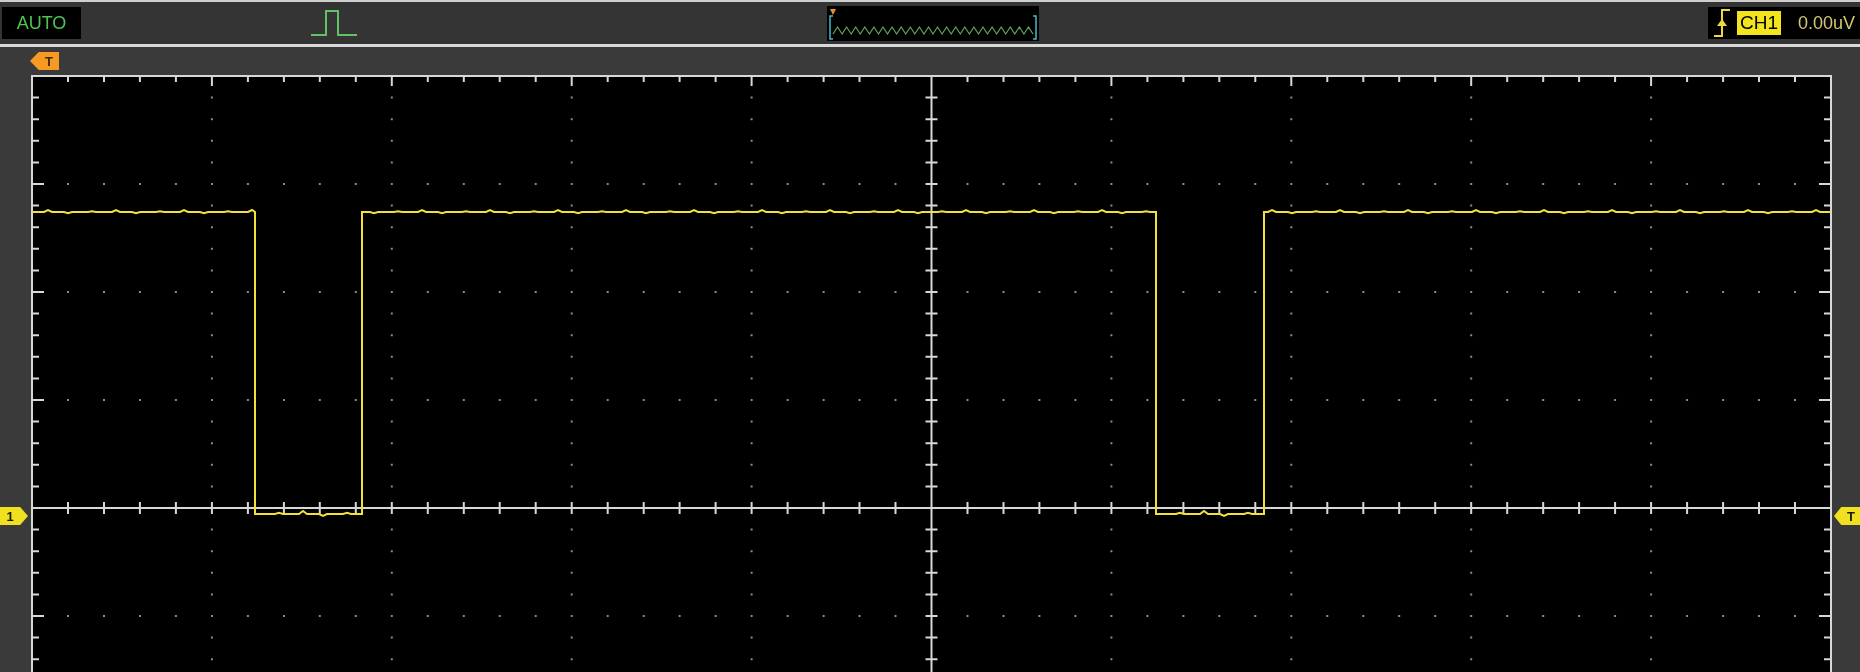 The width and height of the screenshot is (1860, 672). I want to click on trigger-source-label: CH1, so click(1759, 23).